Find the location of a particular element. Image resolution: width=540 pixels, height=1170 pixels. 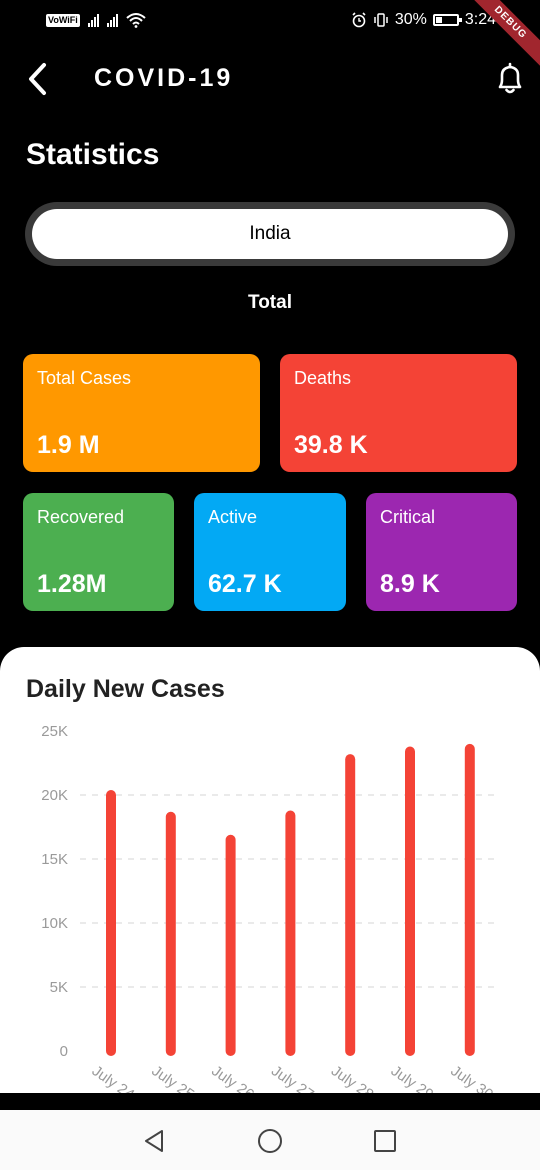

circle-home-icon is located at coordinates (270, 1141).